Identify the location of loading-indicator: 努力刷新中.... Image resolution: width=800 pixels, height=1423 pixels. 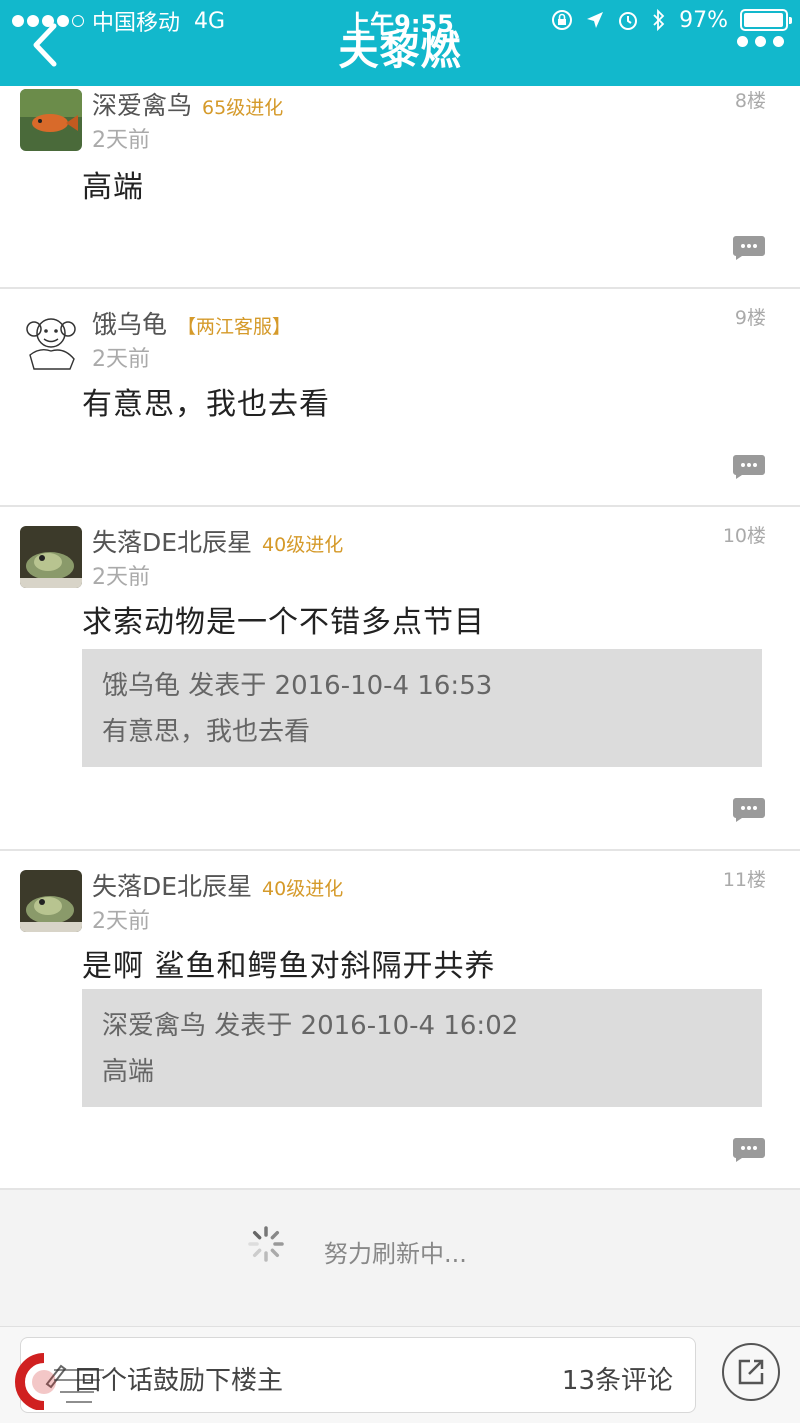
(400, 1258).